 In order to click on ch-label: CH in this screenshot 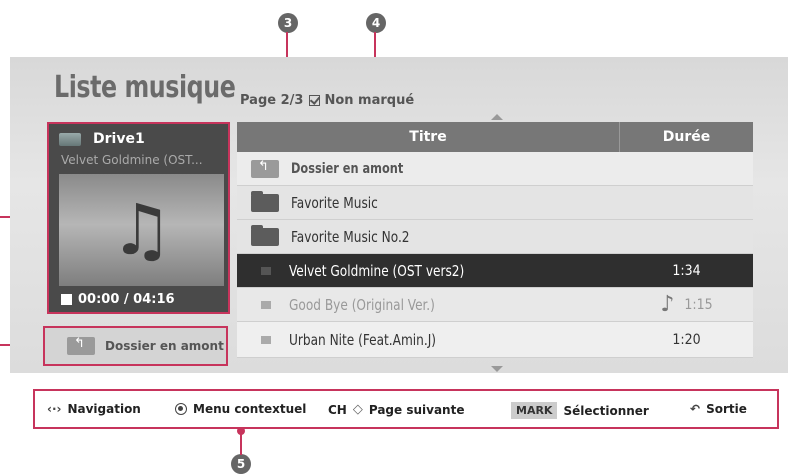, I will do `click(337, 409)`.